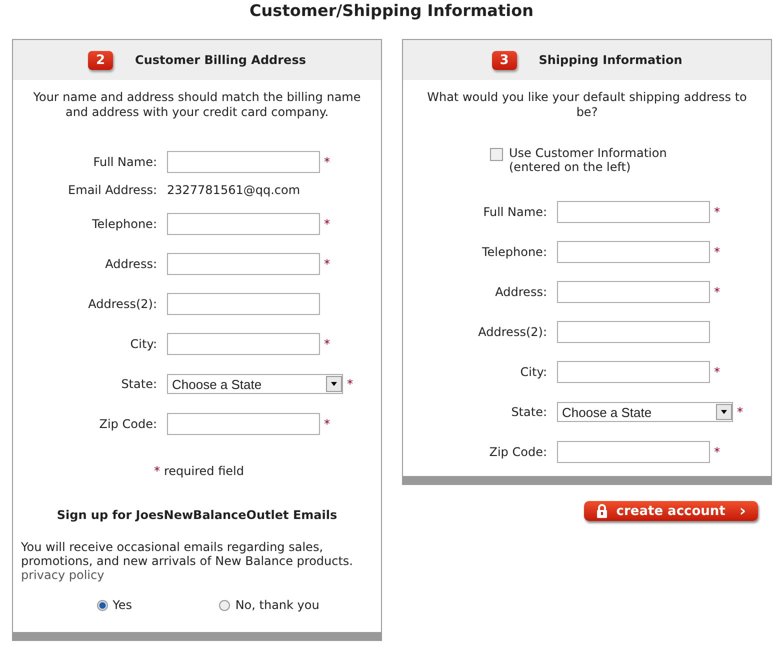 This screenshot has height=650, width=783. I want to click on lock-icon, so click(602, 511).